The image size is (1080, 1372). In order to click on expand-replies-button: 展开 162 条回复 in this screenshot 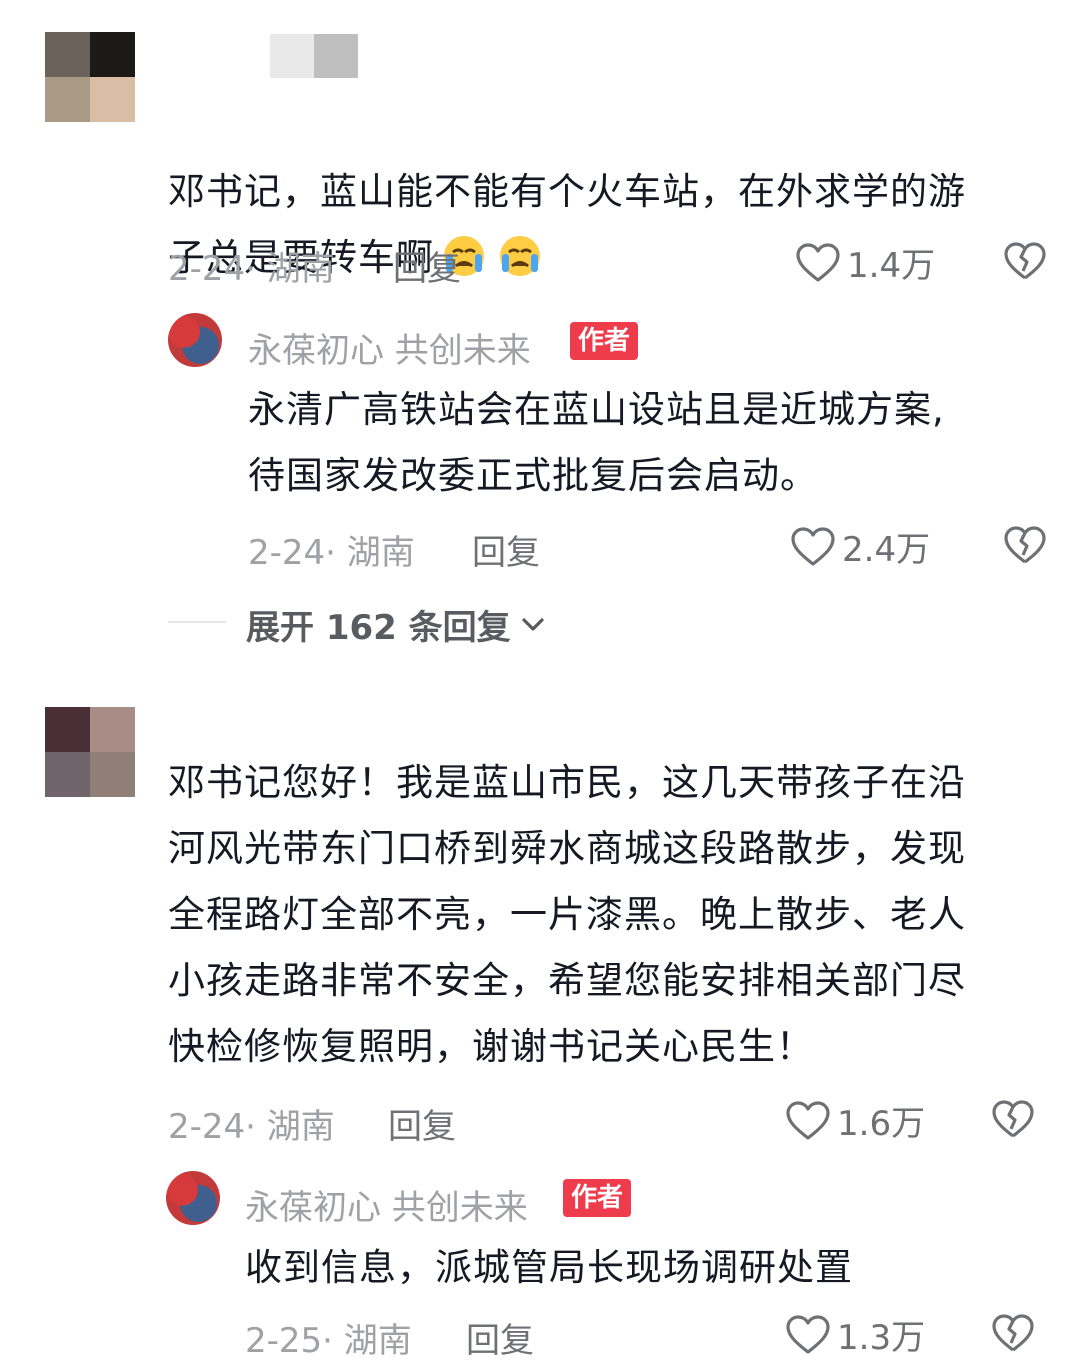, I will do `click(396, 624)`.